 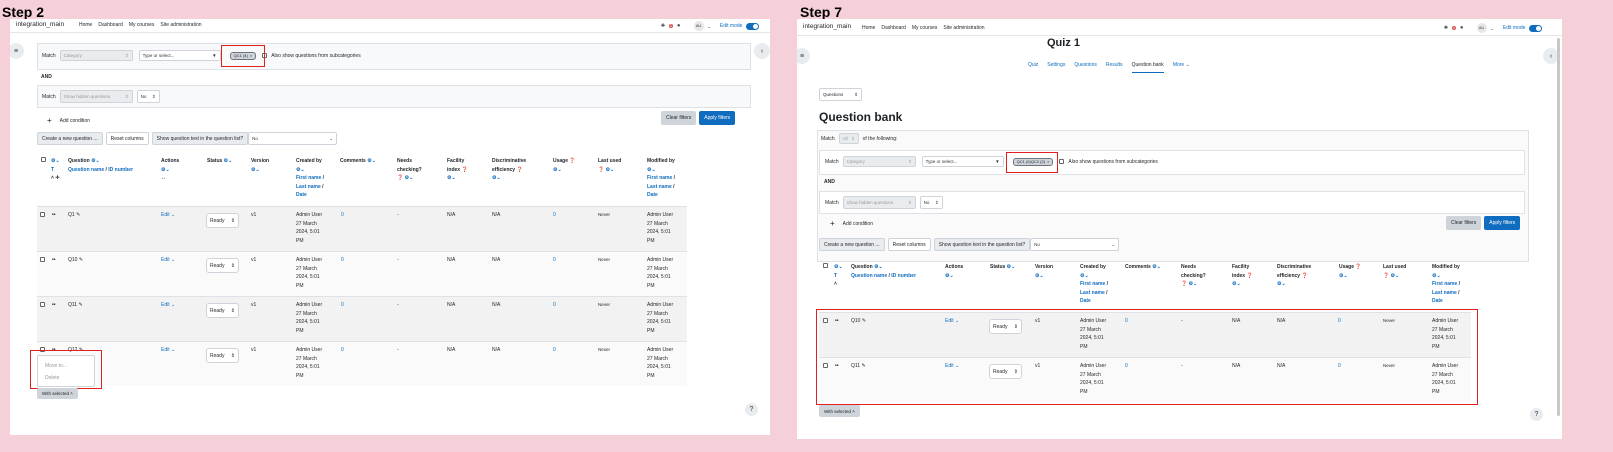 What do you see at coordinates (86, 170) in the screenshot?
I see `question-name-sort-link: Question name` at bounding box center [86, 170].